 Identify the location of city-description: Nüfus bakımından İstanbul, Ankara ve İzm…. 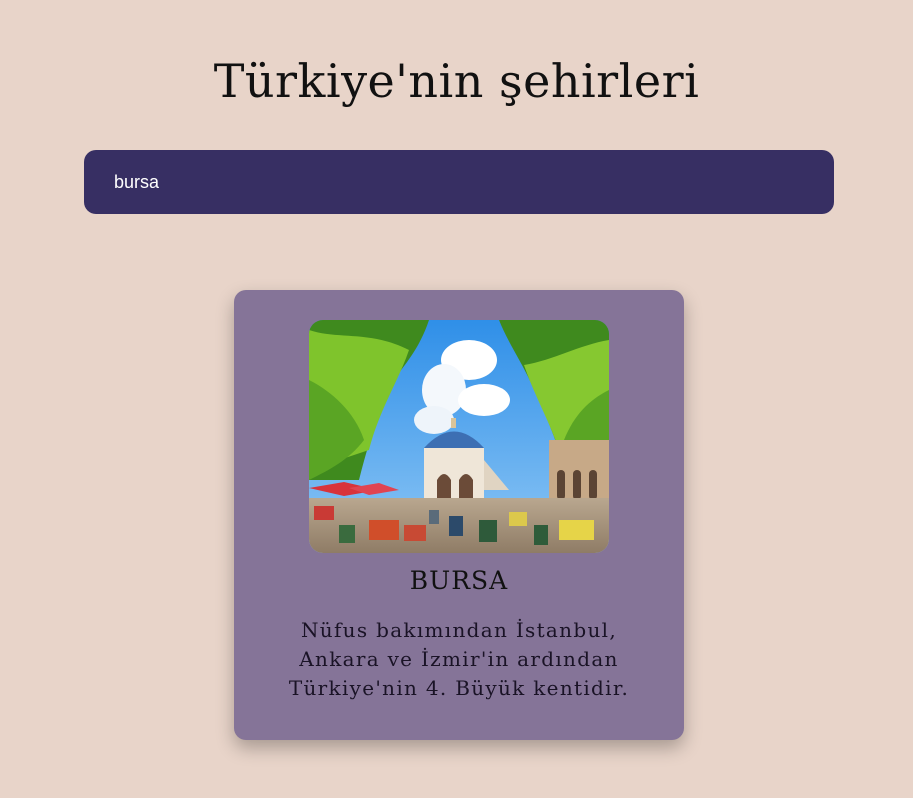
(459, 659).